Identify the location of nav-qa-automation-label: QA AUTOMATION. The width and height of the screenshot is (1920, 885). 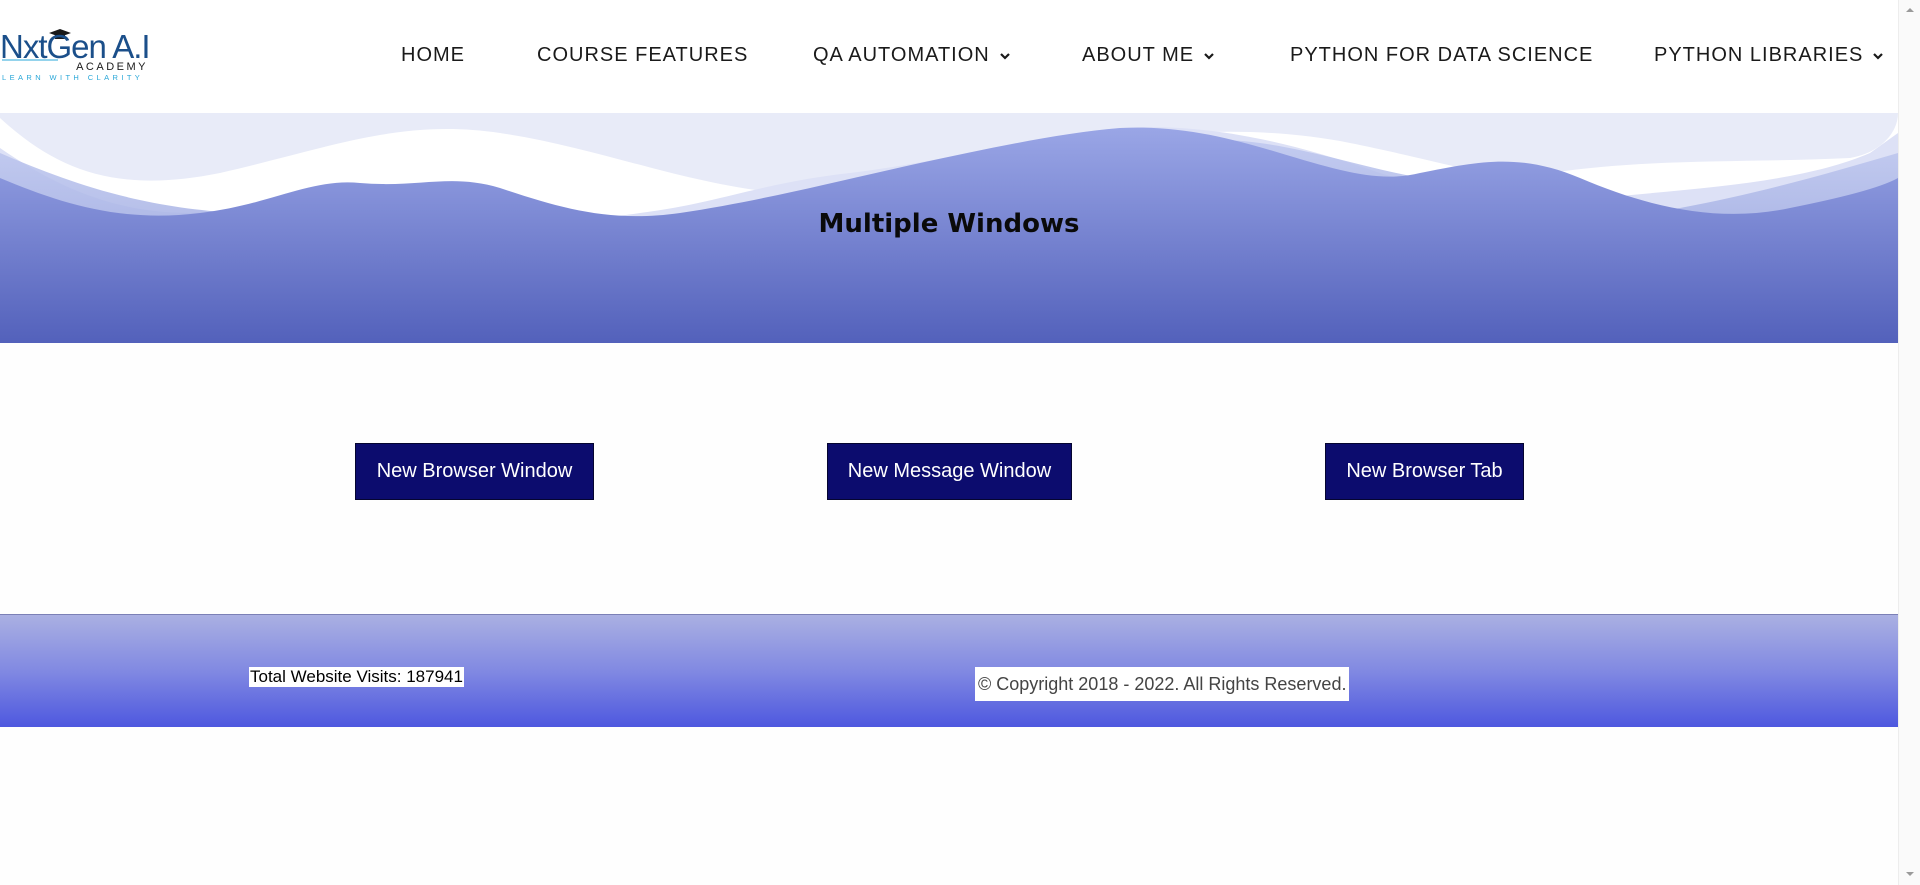
(901, 55).